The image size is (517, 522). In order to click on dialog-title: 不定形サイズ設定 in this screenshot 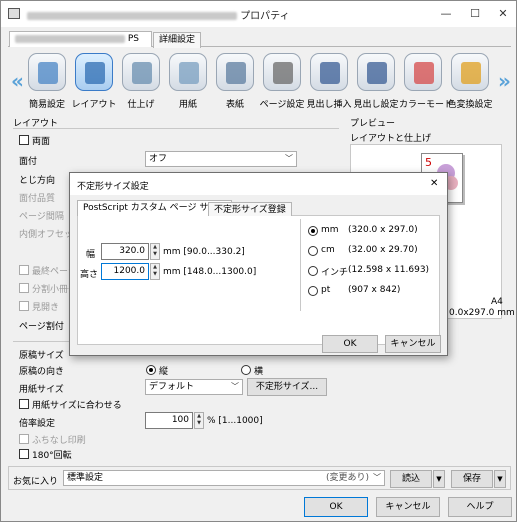, I will do `click(113, 187)`.